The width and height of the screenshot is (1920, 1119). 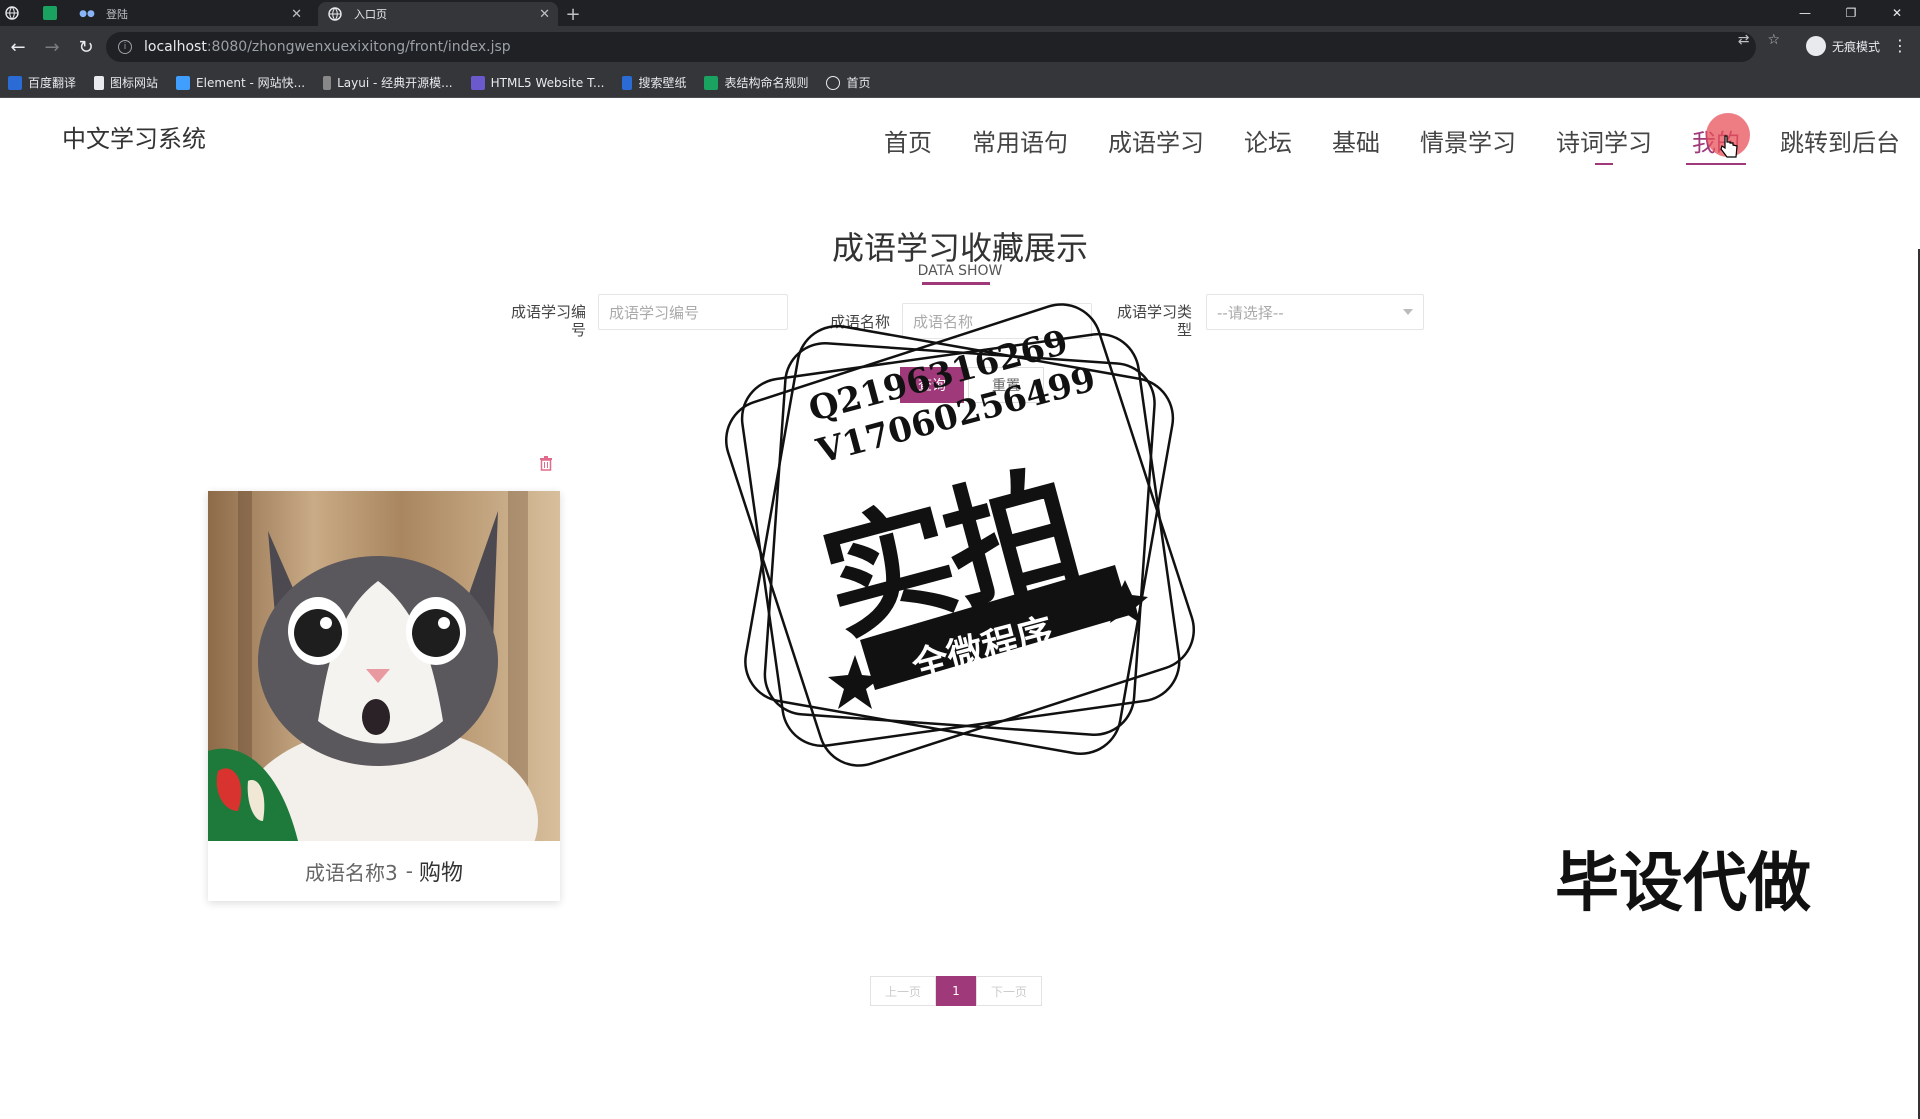 I want to click on select-value: --请选择--, so click(x=1250, y=312).